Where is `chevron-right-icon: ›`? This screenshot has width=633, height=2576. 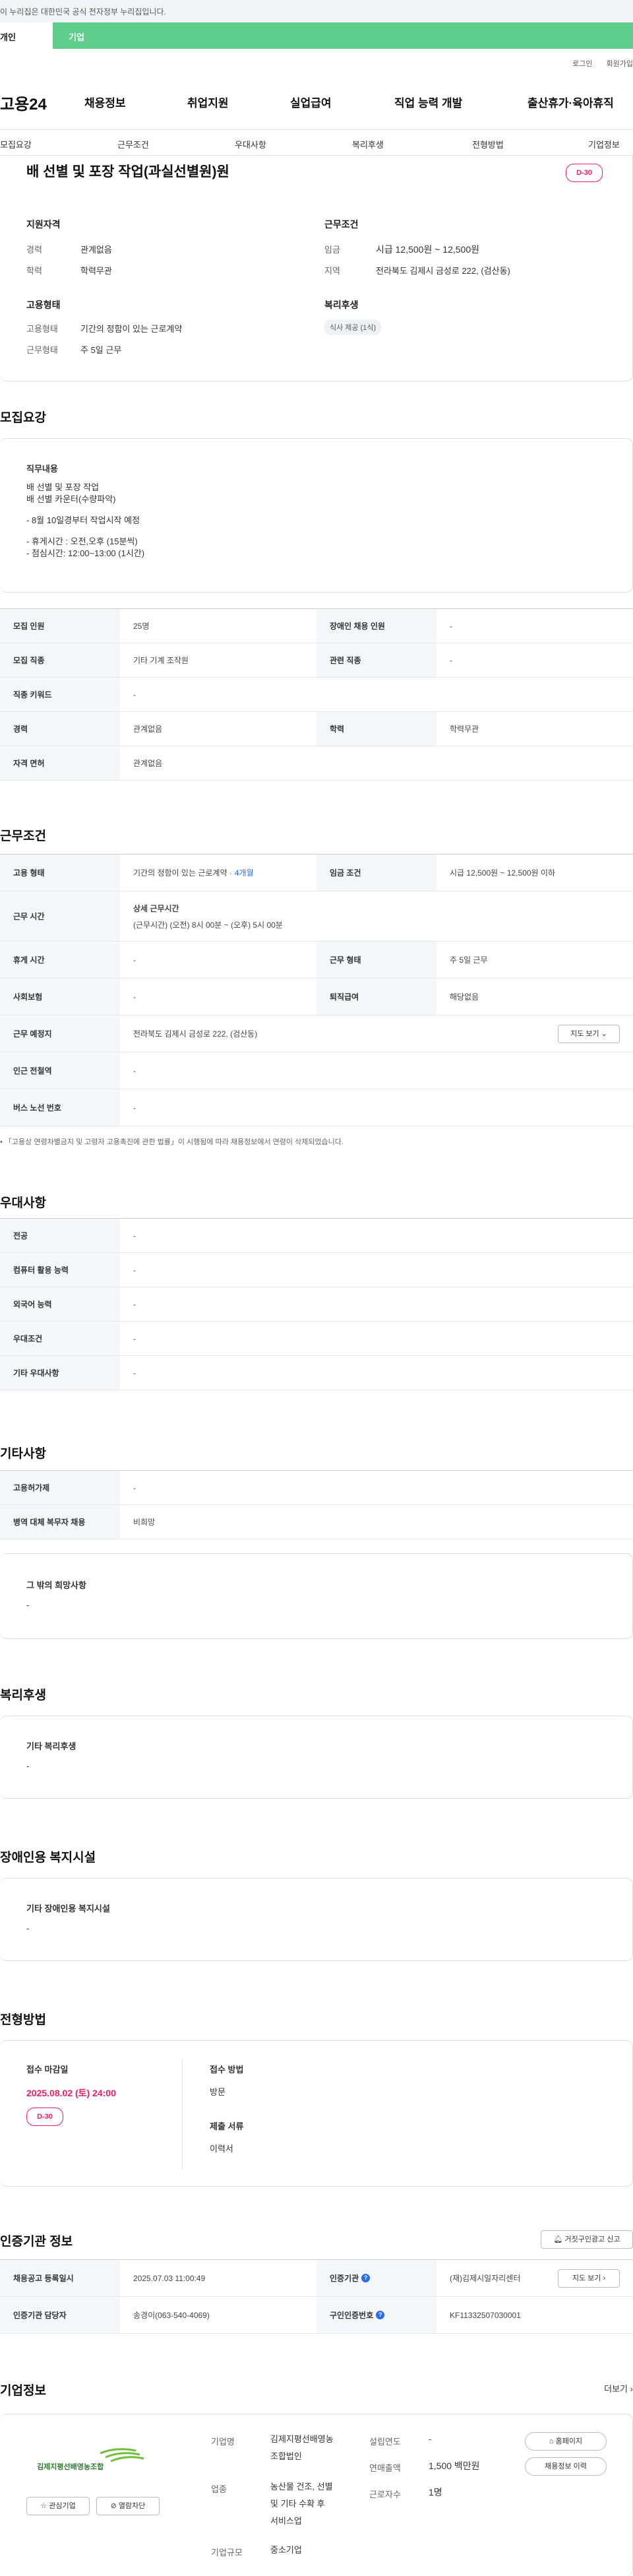 chevron-right-icon: › is located at coordinates (604, 2278).